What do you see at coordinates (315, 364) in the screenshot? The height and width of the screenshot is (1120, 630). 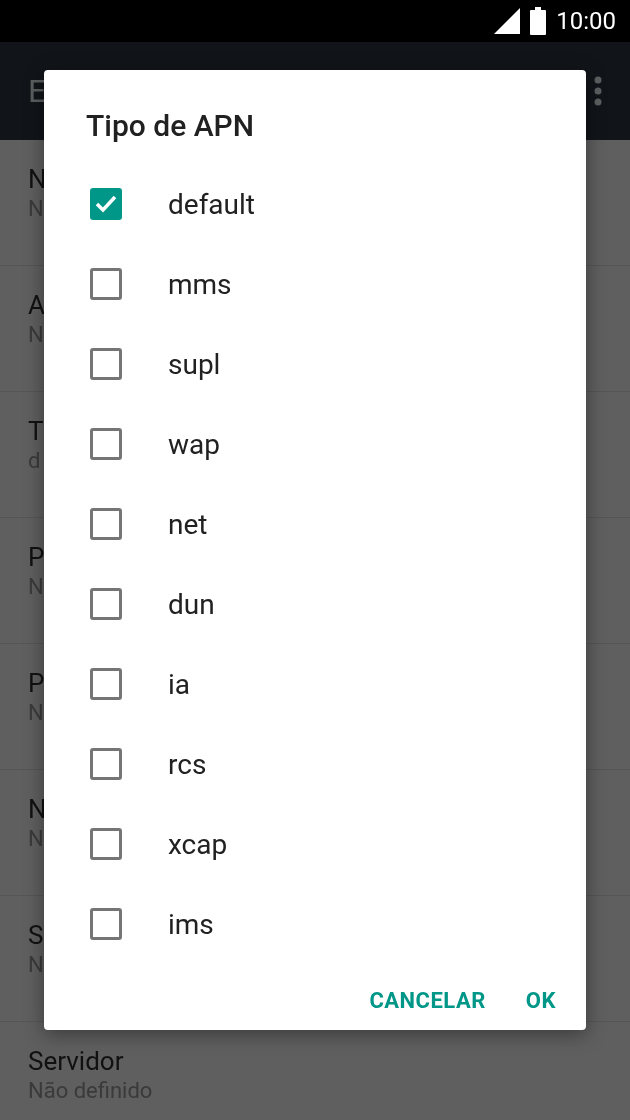 I see `option-item: supl` at bounding box center [315, 364].